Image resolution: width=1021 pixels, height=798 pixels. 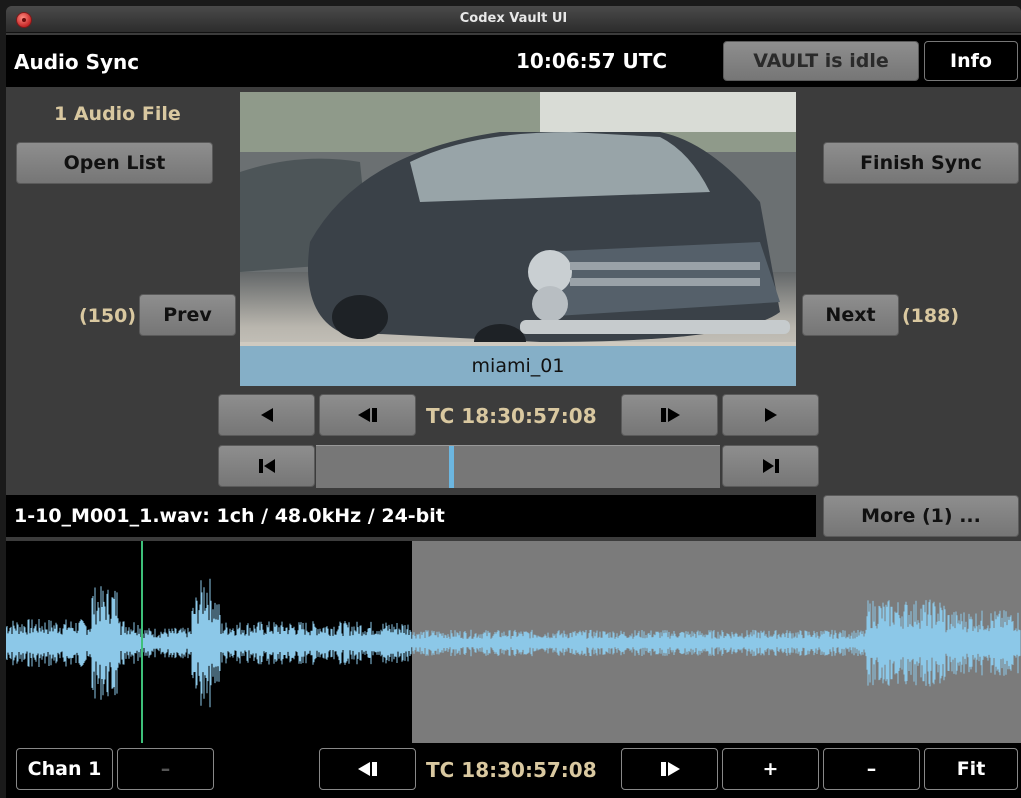 I want to click on title-bar: Codex Vault UI, so click(x=513, y=19).